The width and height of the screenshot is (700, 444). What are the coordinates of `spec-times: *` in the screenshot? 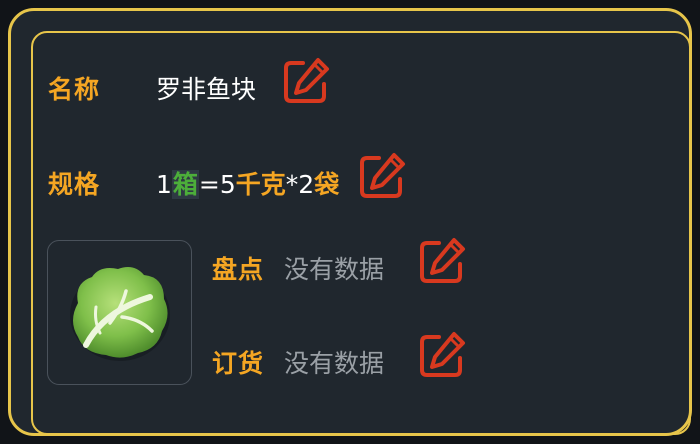 It's located at (292, 184).